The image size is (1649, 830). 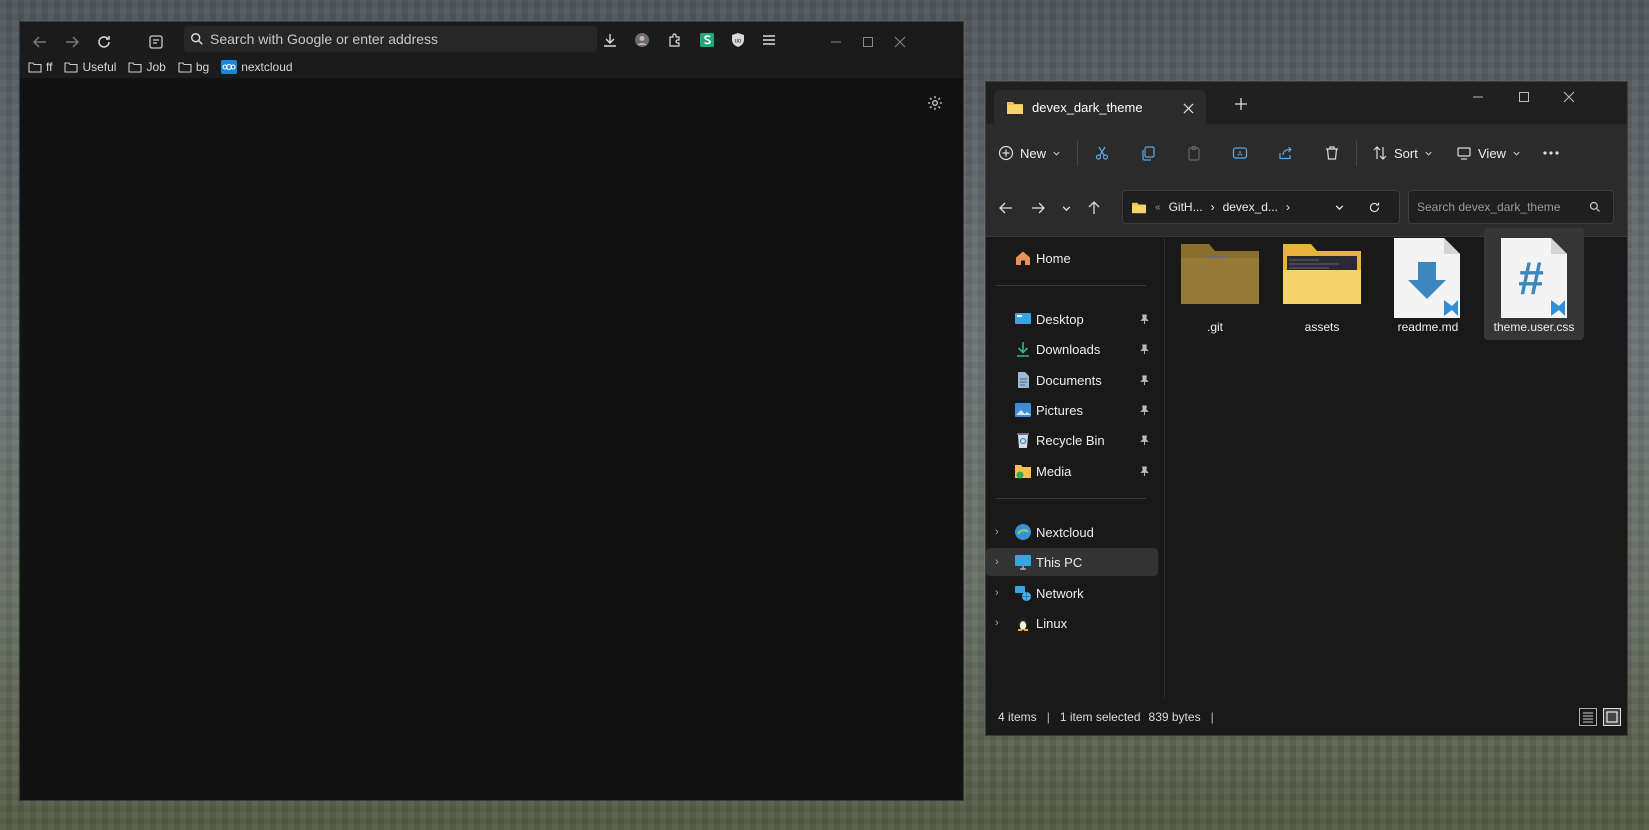 I want to click on up-button, so click(x=1094, y=208).